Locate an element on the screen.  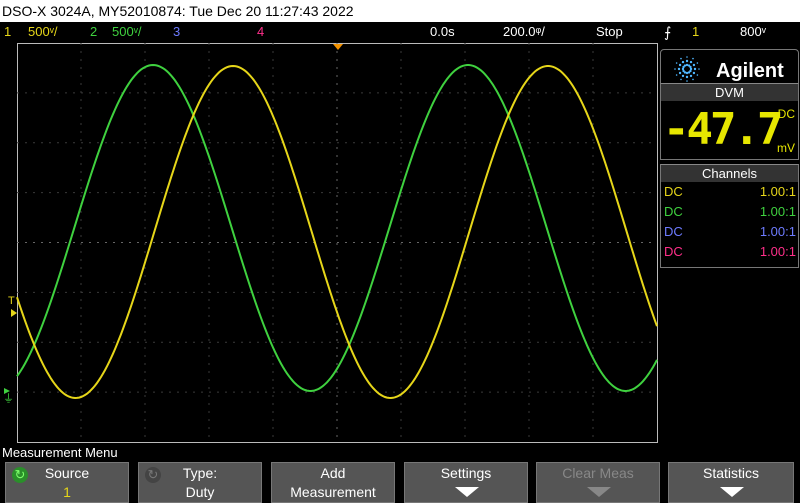
softkey-label: Source is located at coordinates (67, 473).